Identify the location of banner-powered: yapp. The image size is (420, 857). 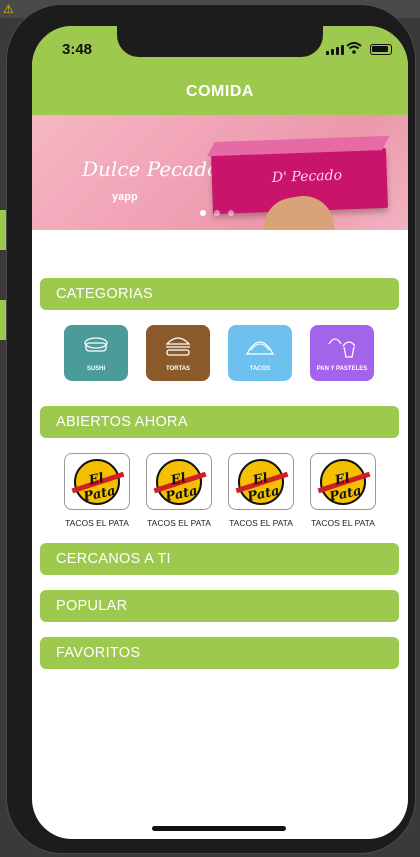
(125, 197).